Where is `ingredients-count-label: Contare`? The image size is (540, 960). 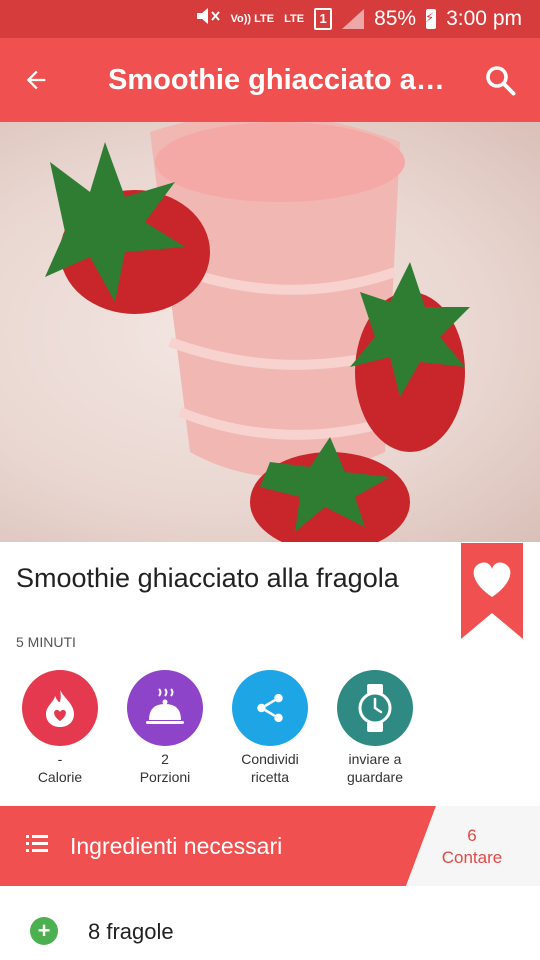
ingredients-count-label: Contare is located at coordinates (472, 857).